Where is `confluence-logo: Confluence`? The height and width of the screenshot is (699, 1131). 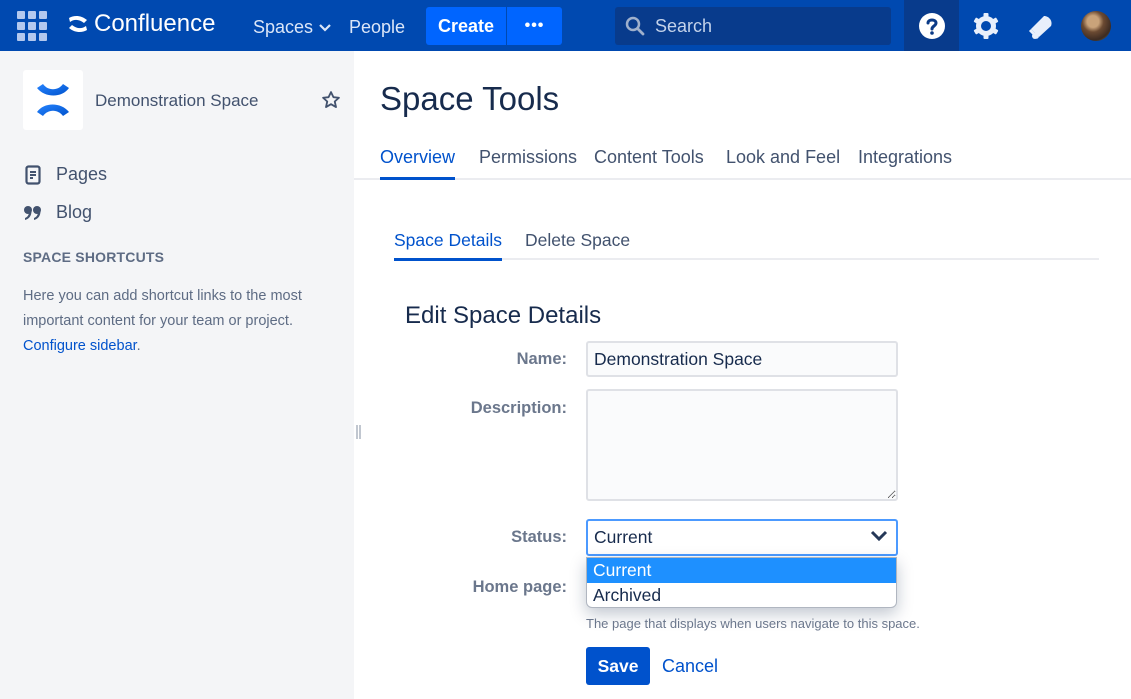
confluence-logo: Confluence is located at coordinates (141, 24).